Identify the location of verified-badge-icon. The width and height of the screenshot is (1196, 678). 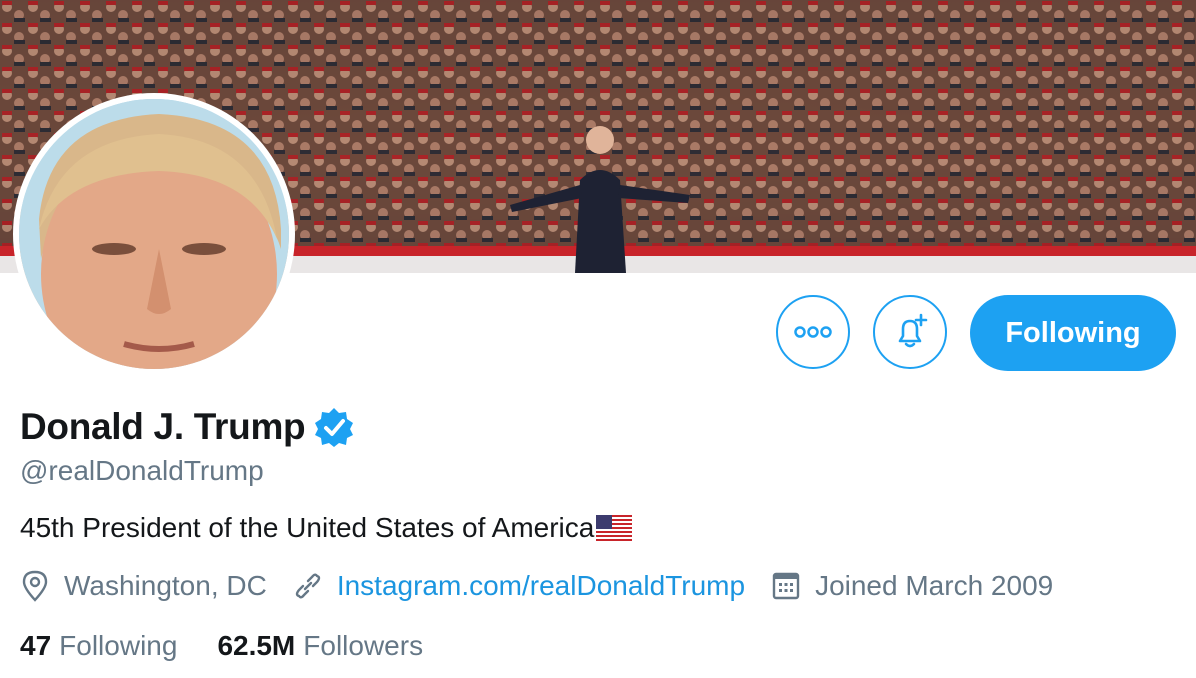
(334, 427).